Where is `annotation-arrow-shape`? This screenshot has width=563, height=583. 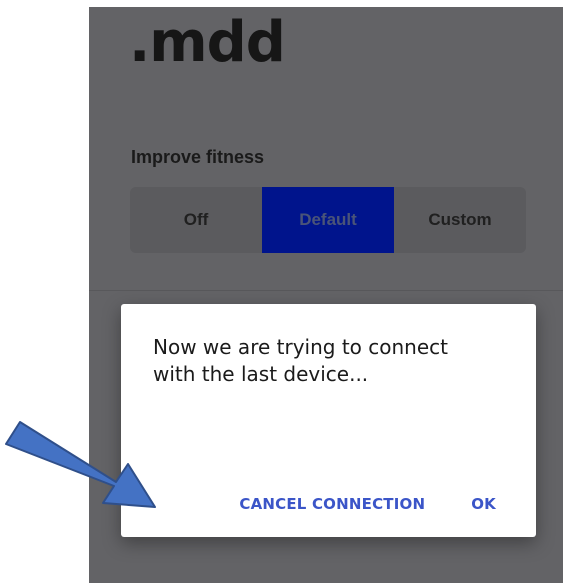 annotation-arrow-shape is located at coordinates (80, 464).